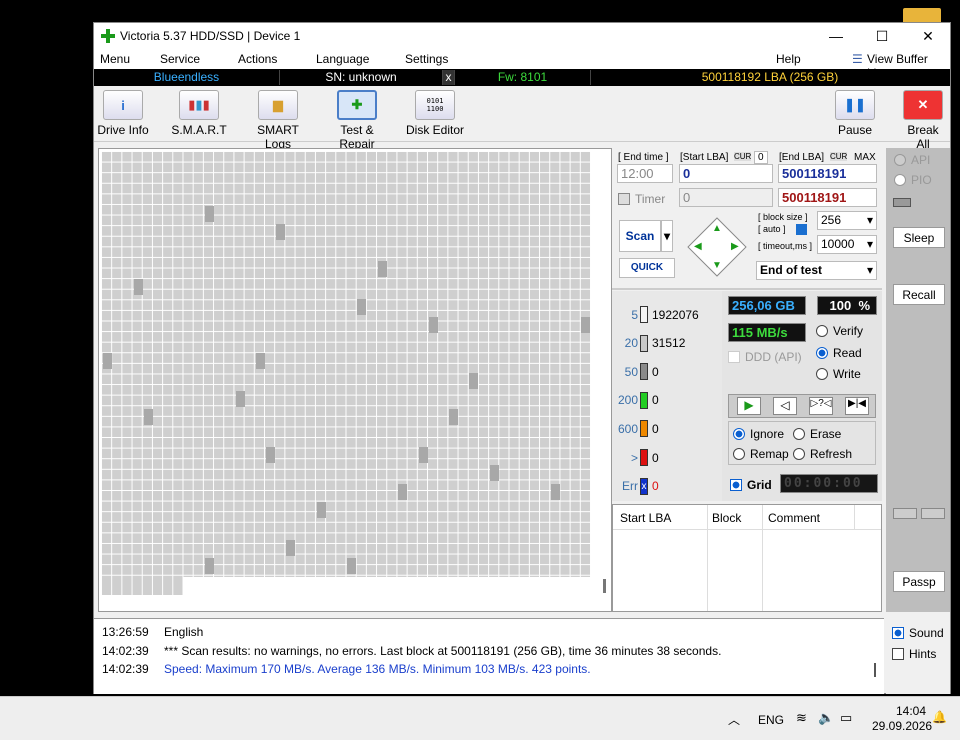 The image size is (960, 740). What do you see at coordinates (846, 718) in the screenshot?
I see `battery-icon: ▭` at bounding box center [846, 718].